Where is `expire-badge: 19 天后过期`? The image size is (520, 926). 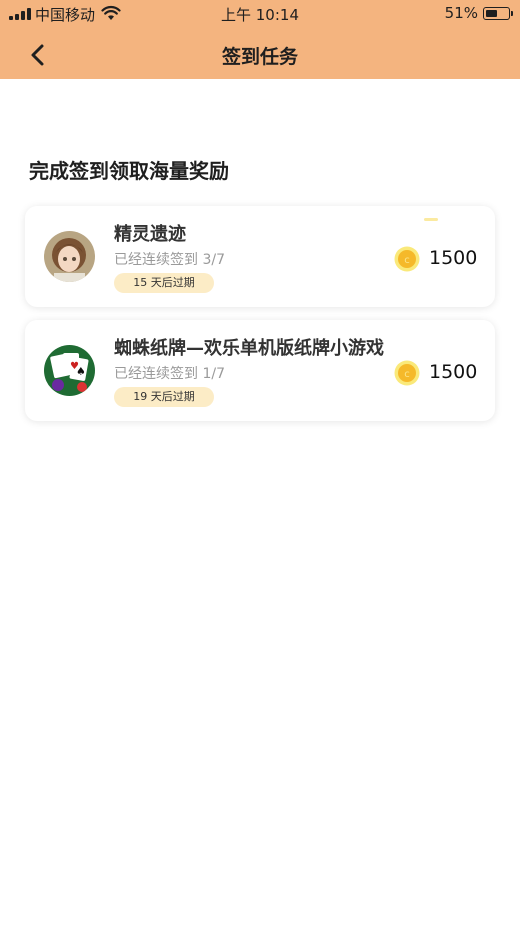 expire-badge: 19 天后过期 is located at coordinates (164, 397).